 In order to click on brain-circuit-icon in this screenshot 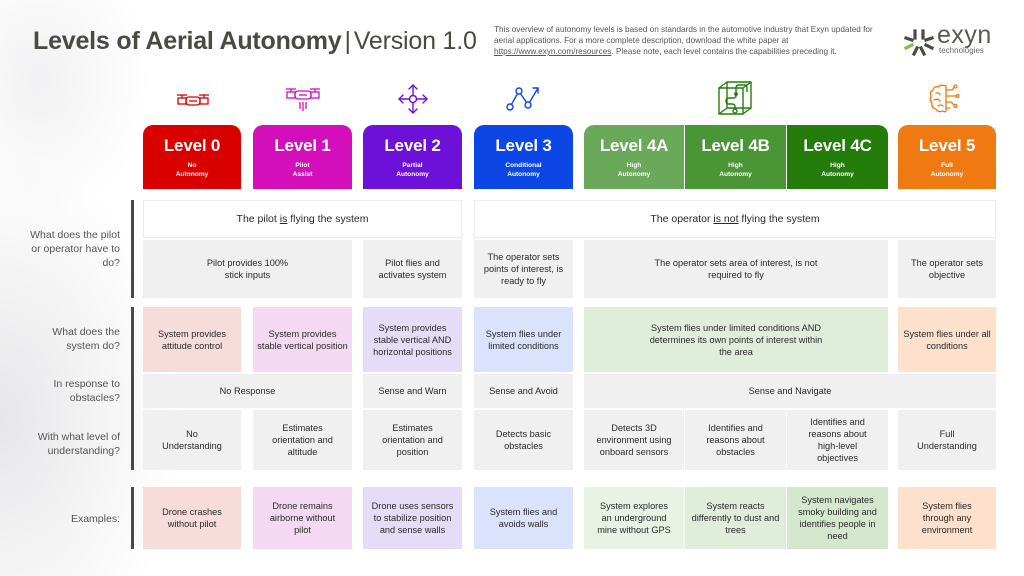, I will do `click(944, 98)`.